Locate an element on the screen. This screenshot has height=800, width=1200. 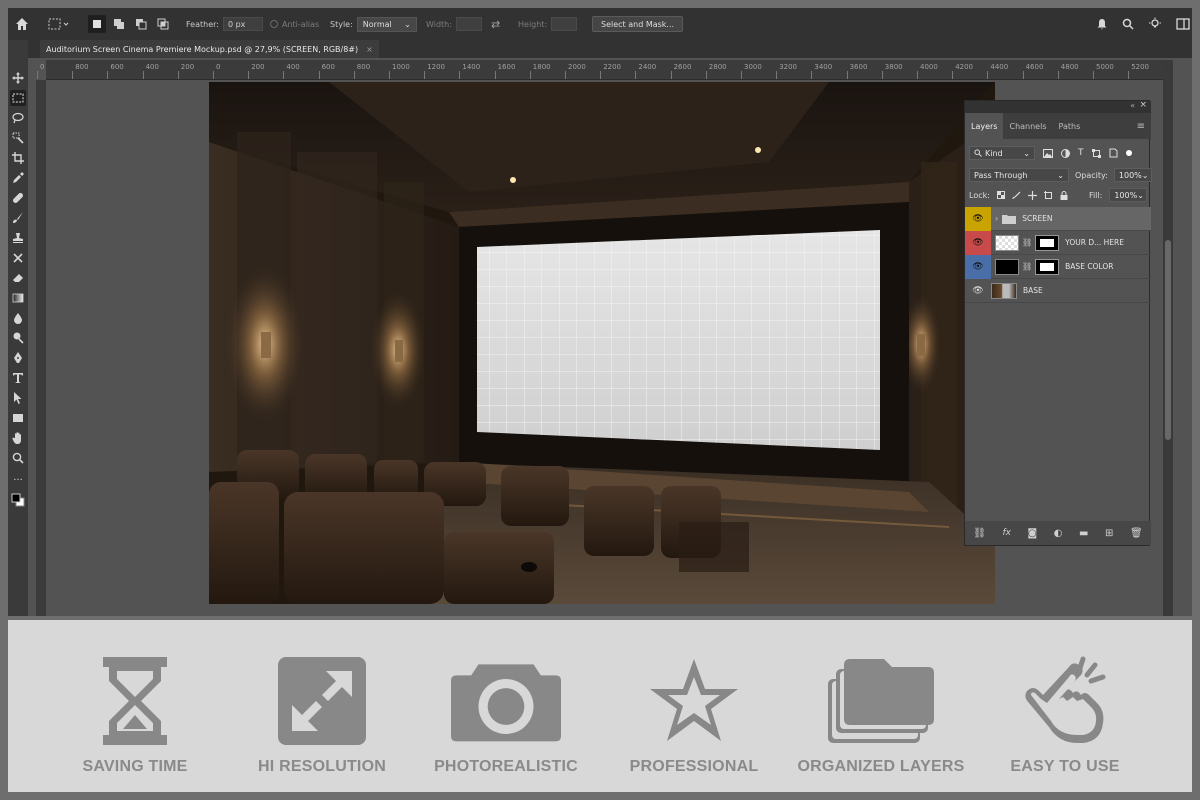
crop-tool is located at coordinates (18, 158).